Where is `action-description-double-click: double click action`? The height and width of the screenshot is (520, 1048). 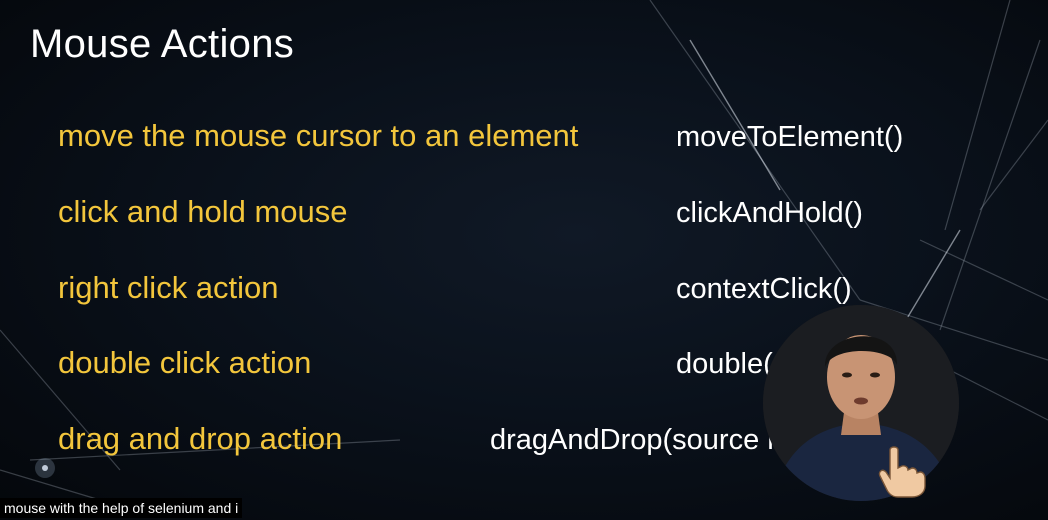
action-description-double-click: double click action is located at coordinates (185, 362).